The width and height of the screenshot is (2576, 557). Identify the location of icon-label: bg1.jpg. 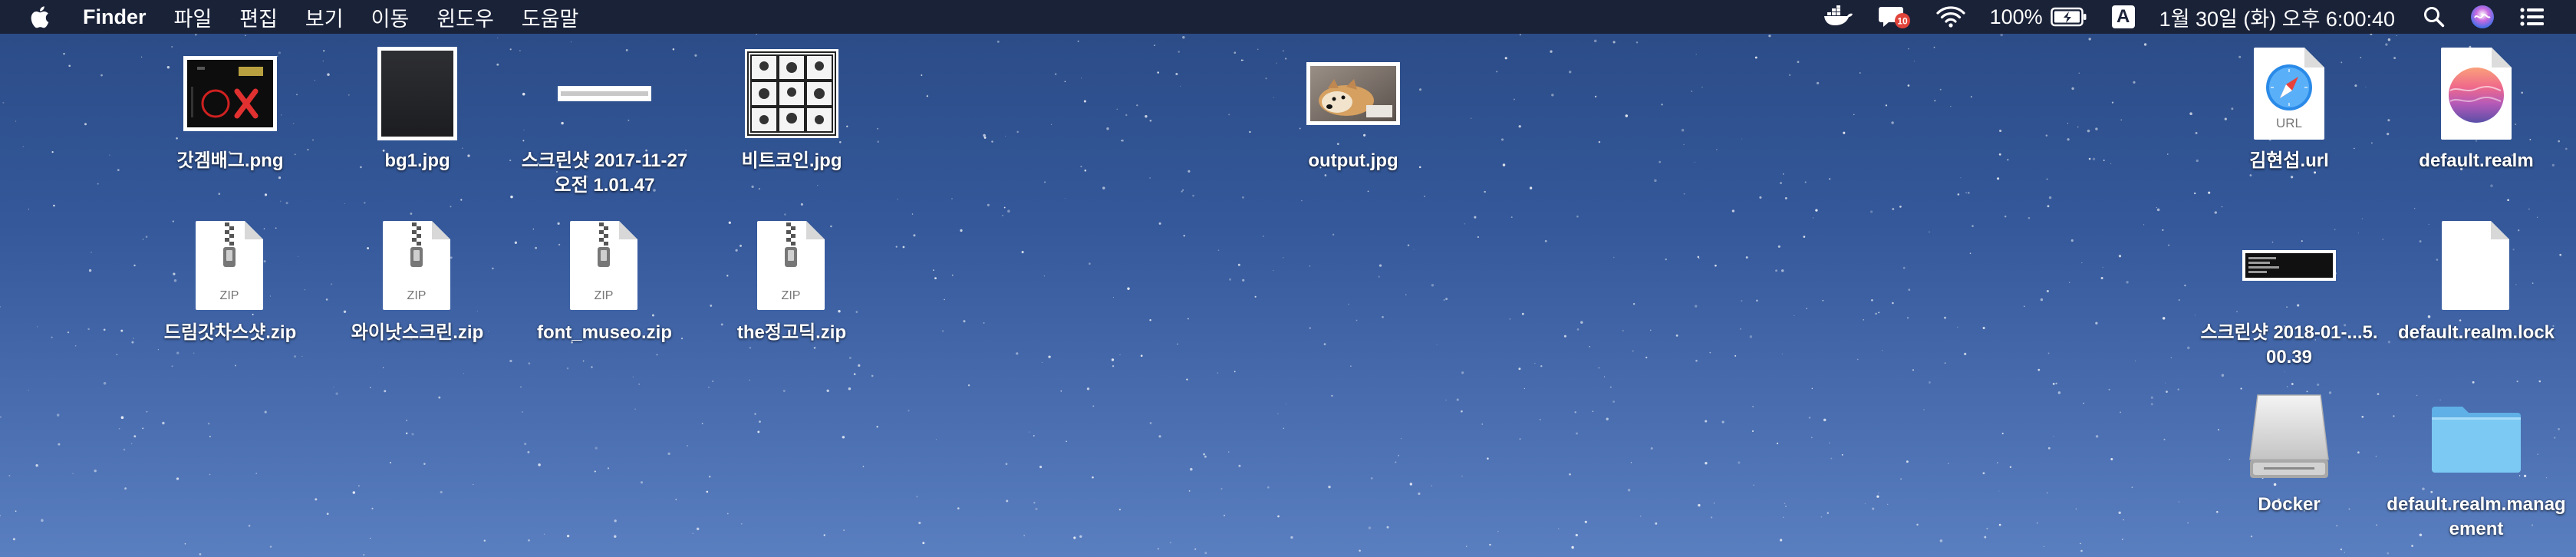
(417, 160).